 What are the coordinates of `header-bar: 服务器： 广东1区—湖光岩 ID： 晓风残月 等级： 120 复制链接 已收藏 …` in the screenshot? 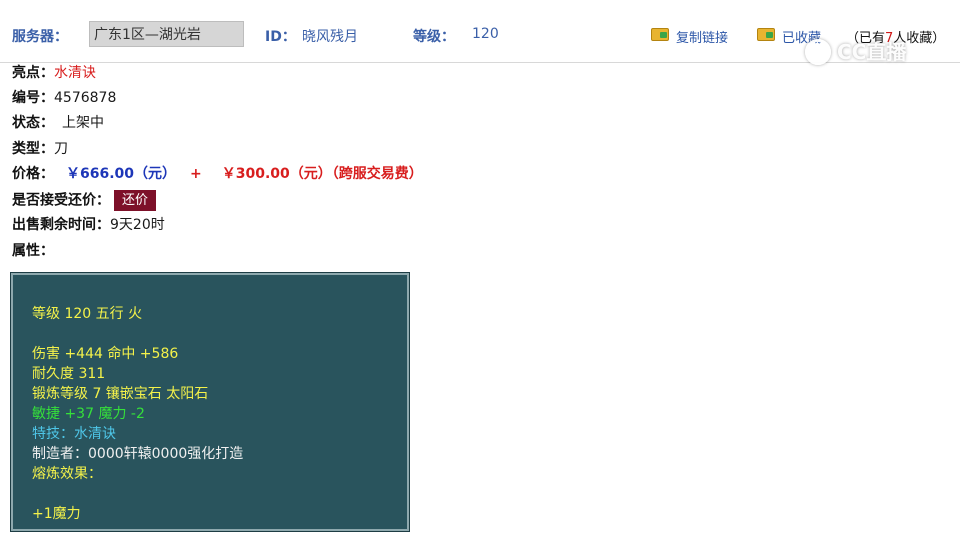 It's located at (480, 33).